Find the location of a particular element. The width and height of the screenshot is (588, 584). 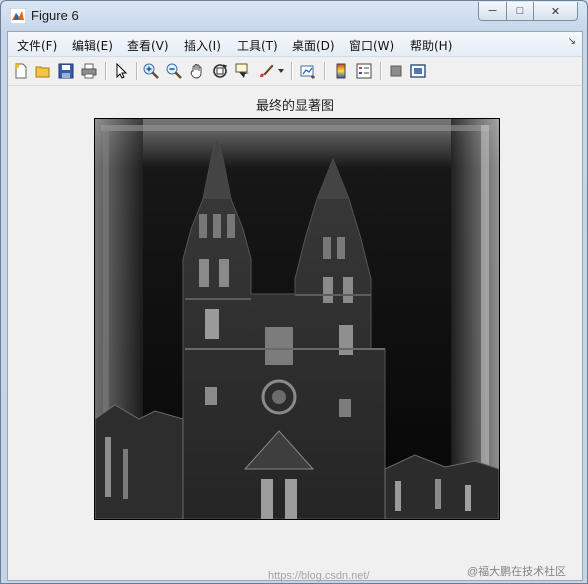

pan-hand-icon is located at coordinates (197, 71).